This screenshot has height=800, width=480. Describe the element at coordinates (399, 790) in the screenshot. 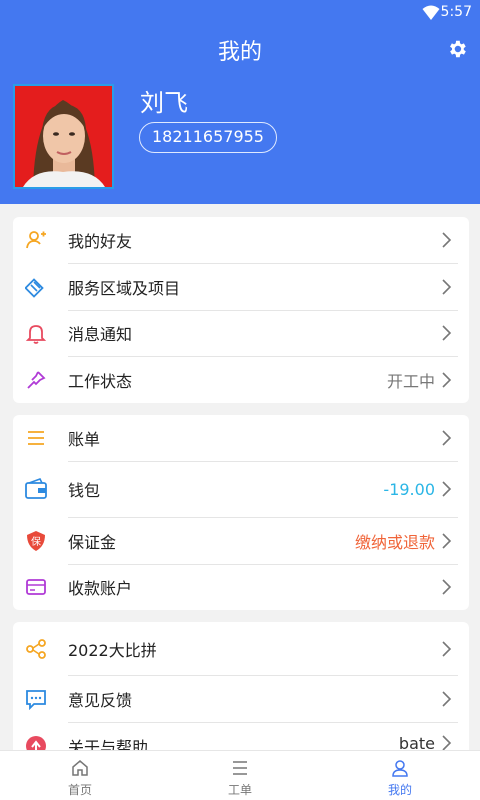

I see `tab-label: 我的` at that location.